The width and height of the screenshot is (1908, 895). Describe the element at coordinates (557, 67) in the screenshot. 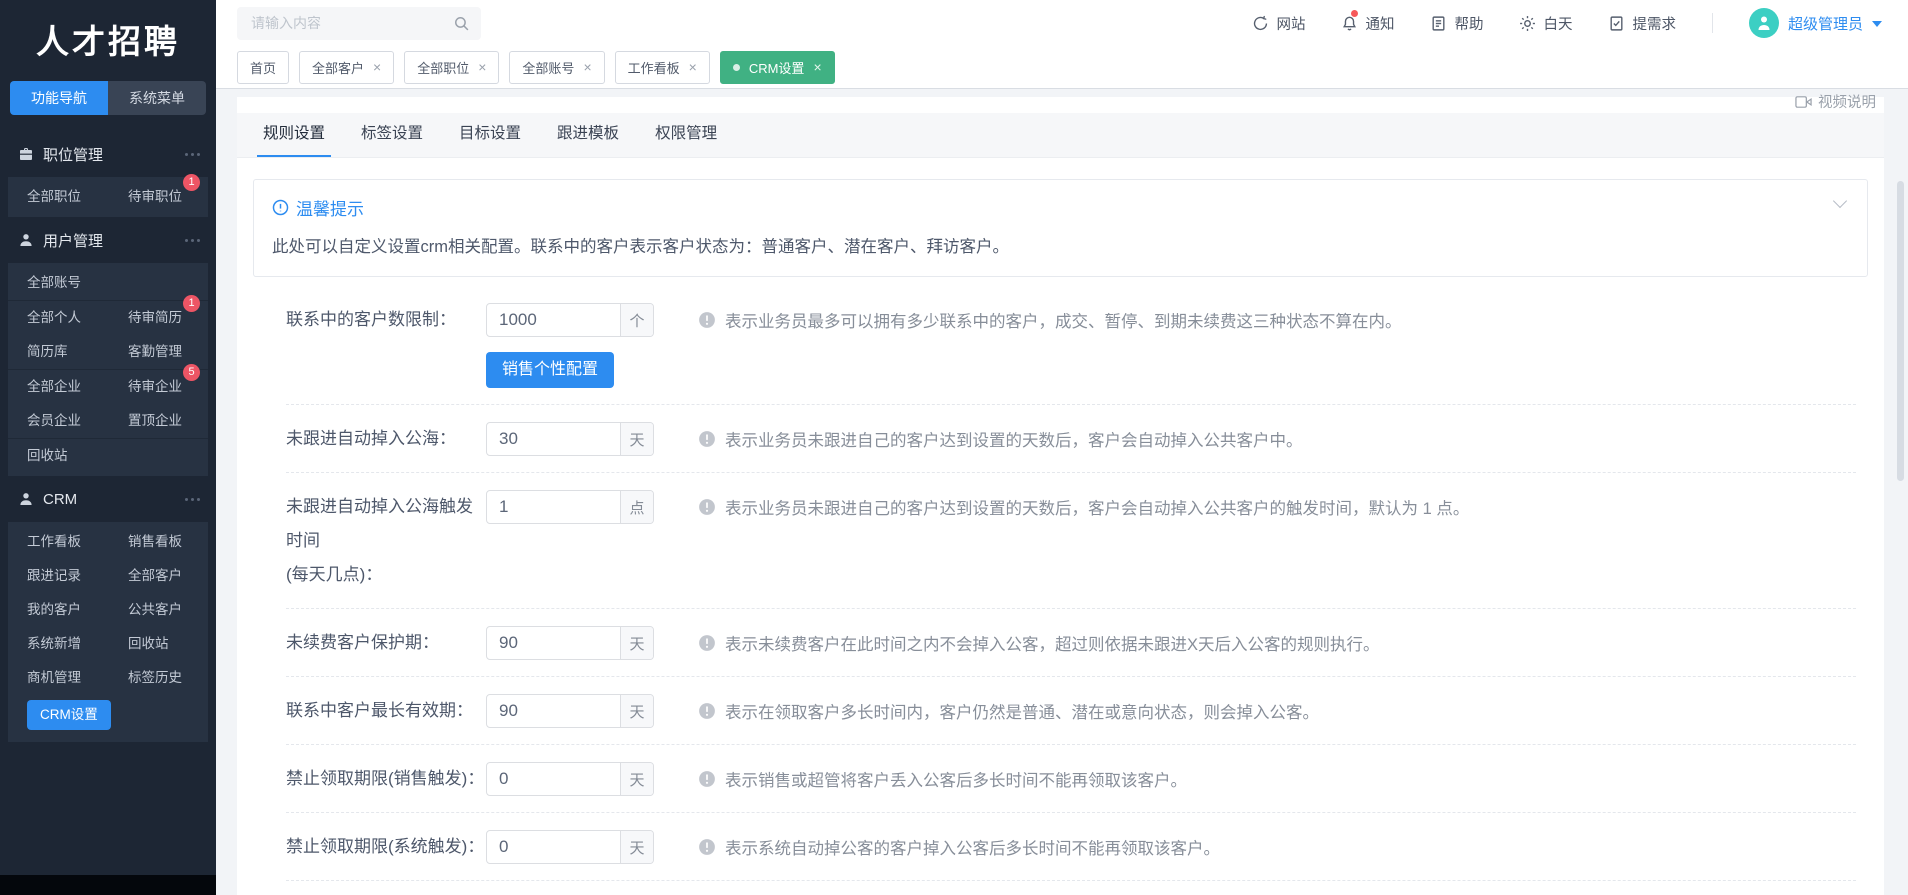

I see `page-tab-all-accounts: 全部账号 ×` at that location.